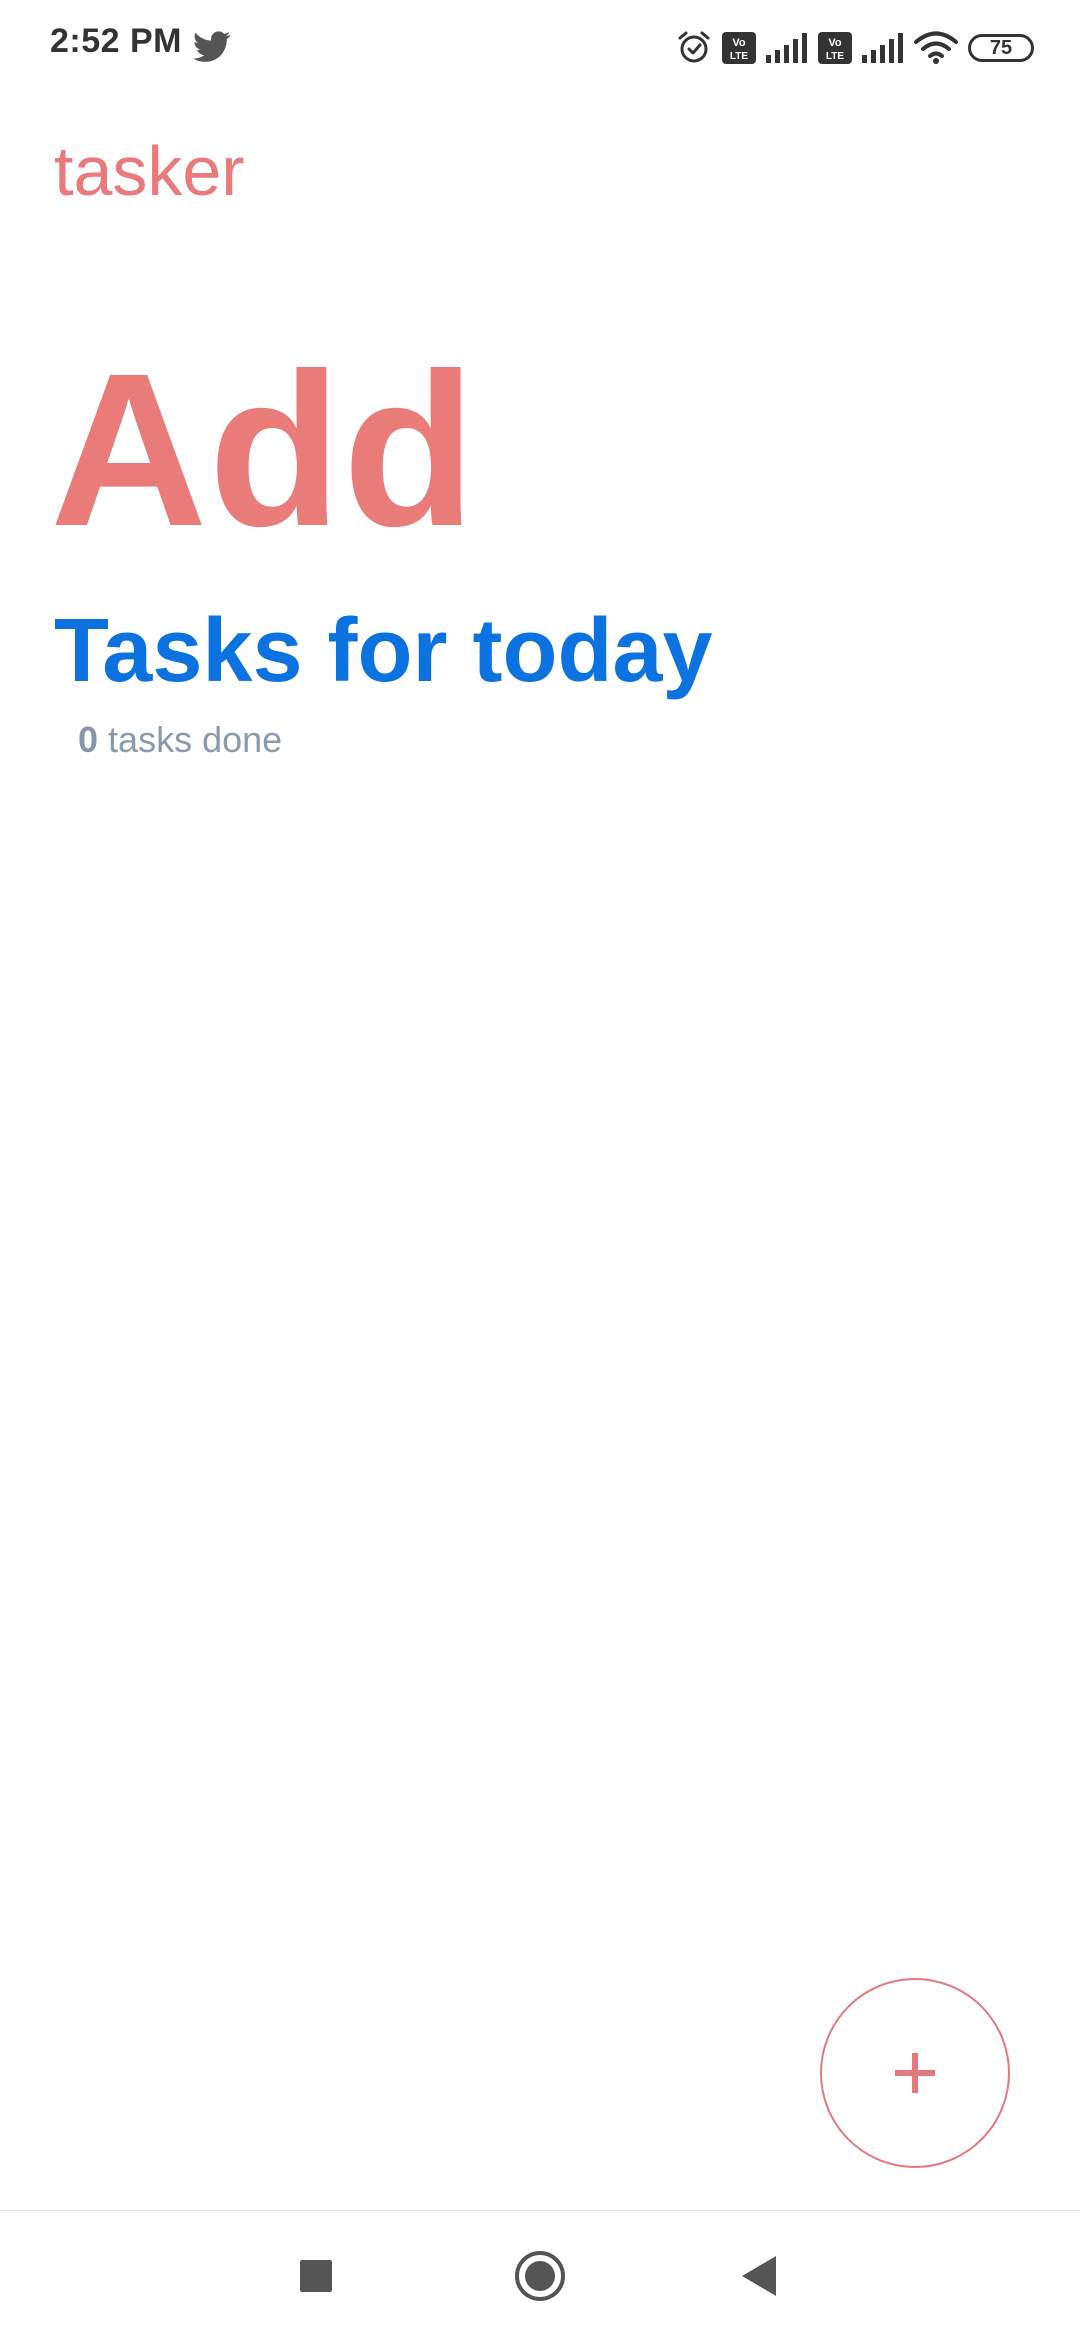 The width and height of the screenshot is (1080, 2341). What do you see at coordinates (116, 41) in the screenshot?
I see `status-time: 2:52 PM` at bounding box center [116, 41].